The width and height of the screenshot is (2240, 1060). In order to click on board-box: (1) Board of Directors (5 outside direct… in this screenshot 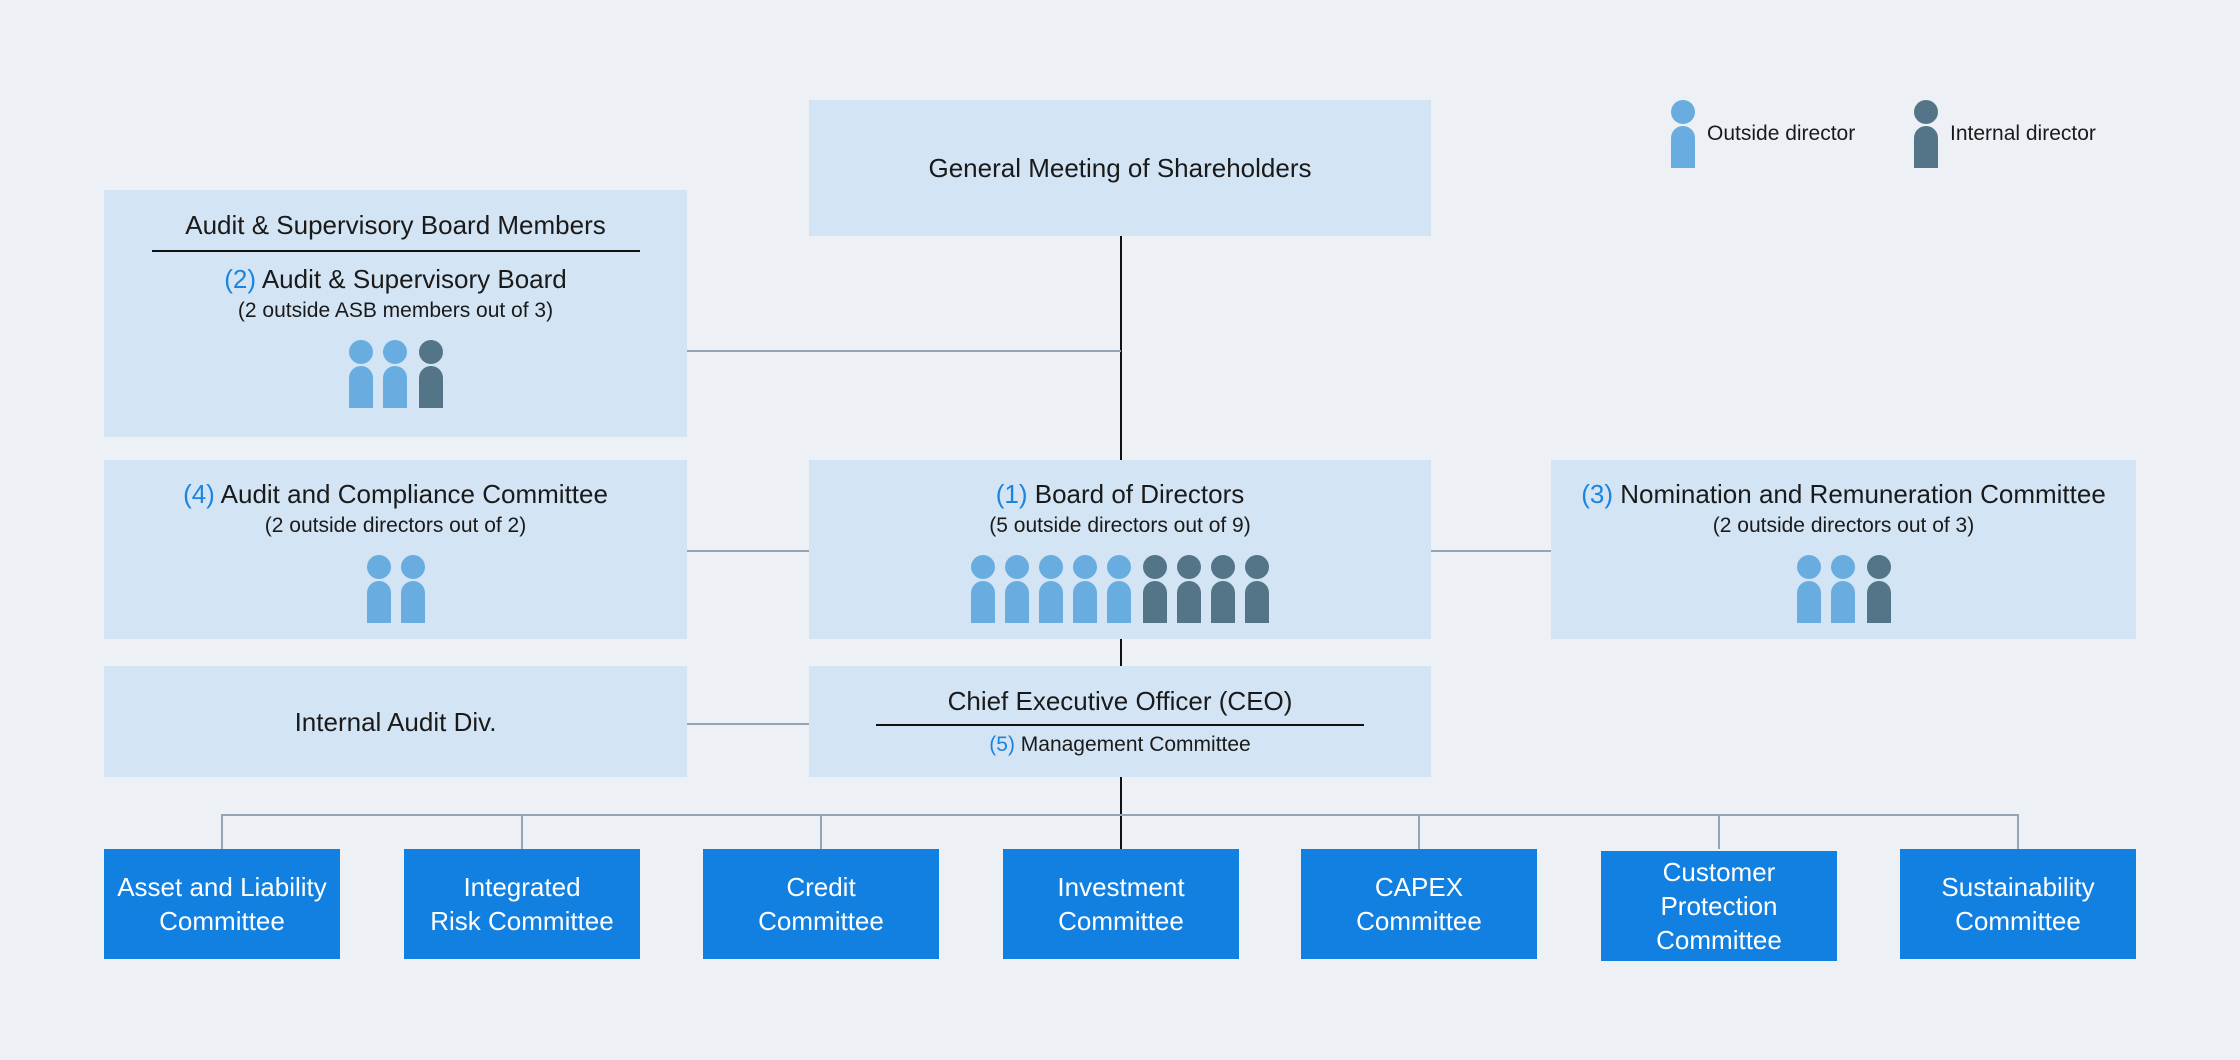, I will do `click(1120, 549)`.